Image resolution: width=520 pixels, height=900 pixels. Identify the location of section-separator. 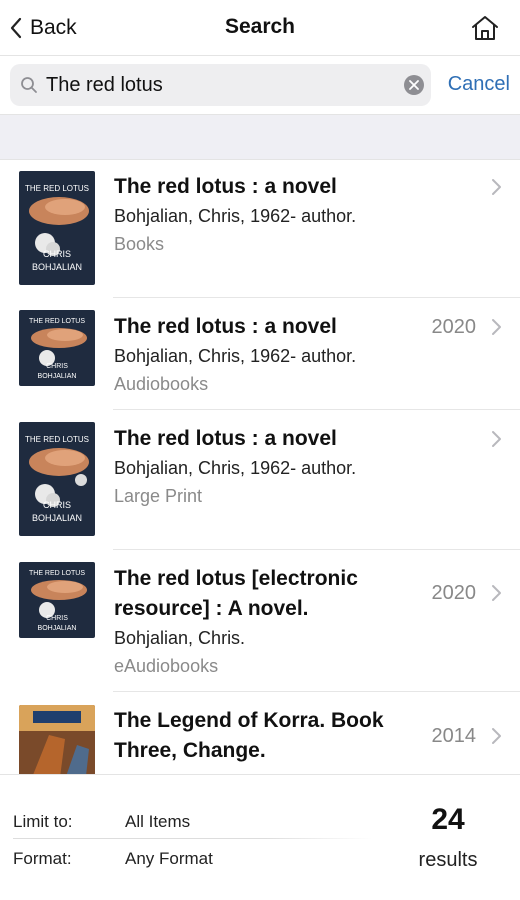
(260, 137).